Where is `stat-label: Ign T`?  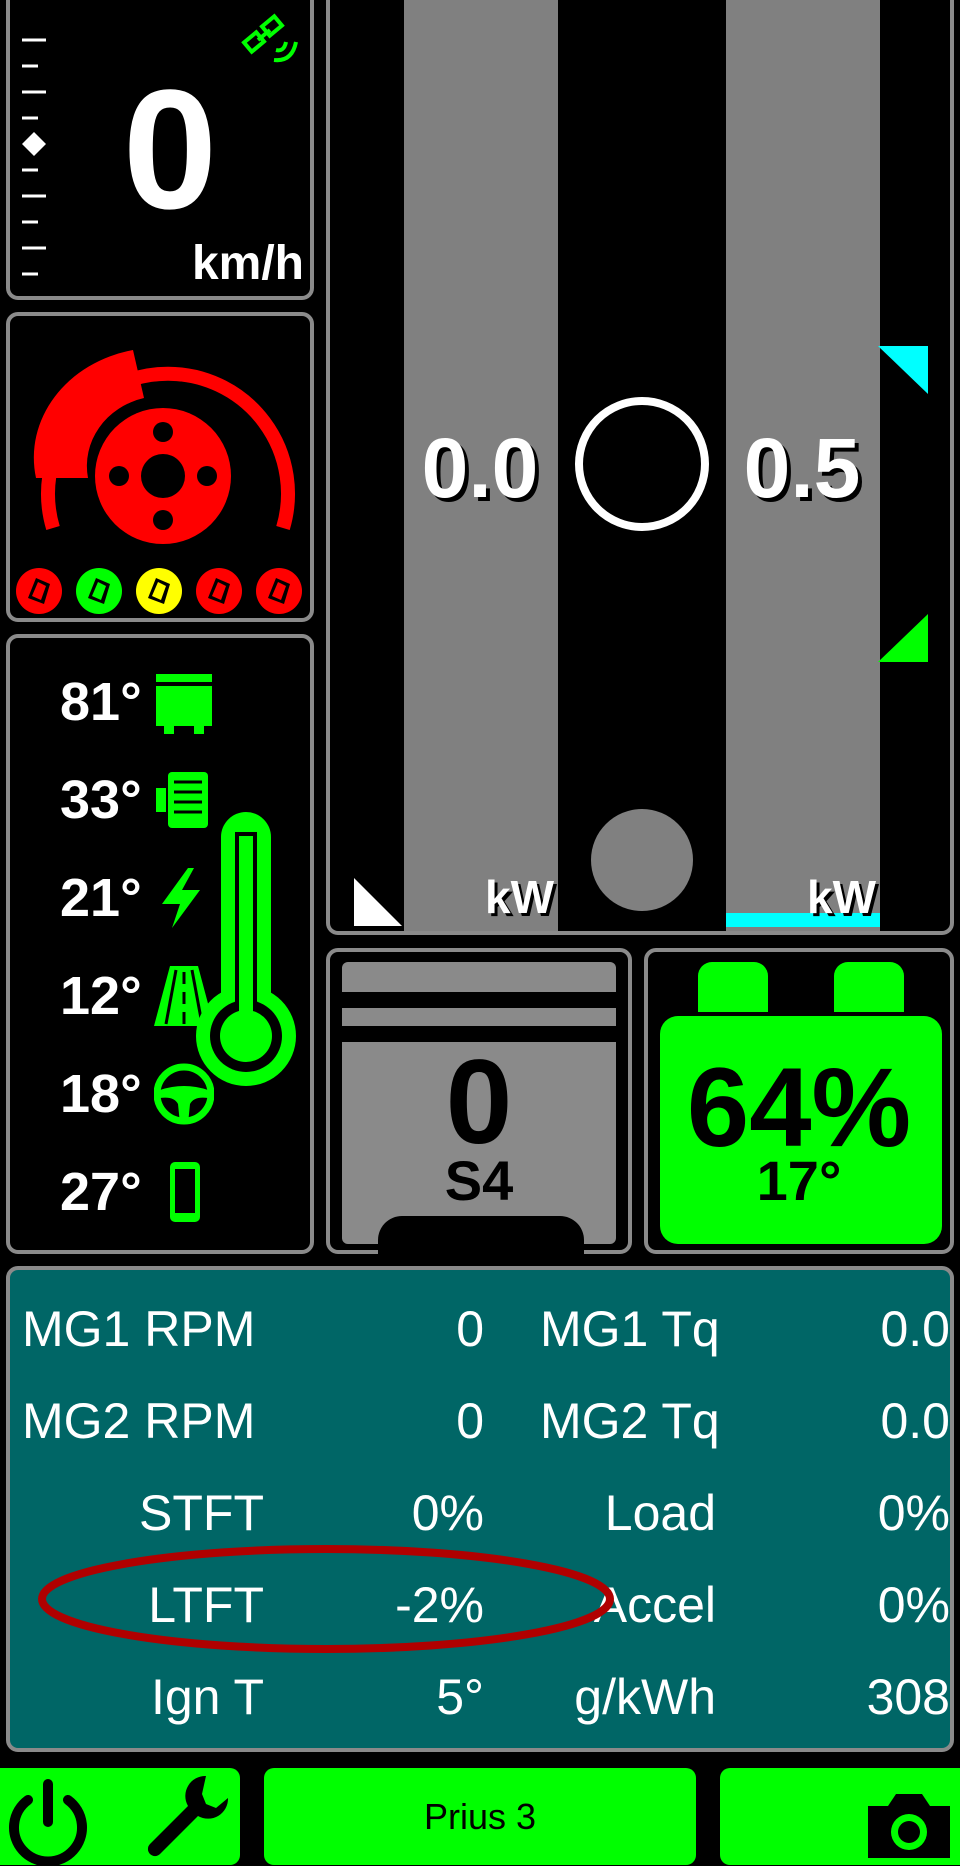 stat-label: Ign T is located at coordinates (207, 1697).